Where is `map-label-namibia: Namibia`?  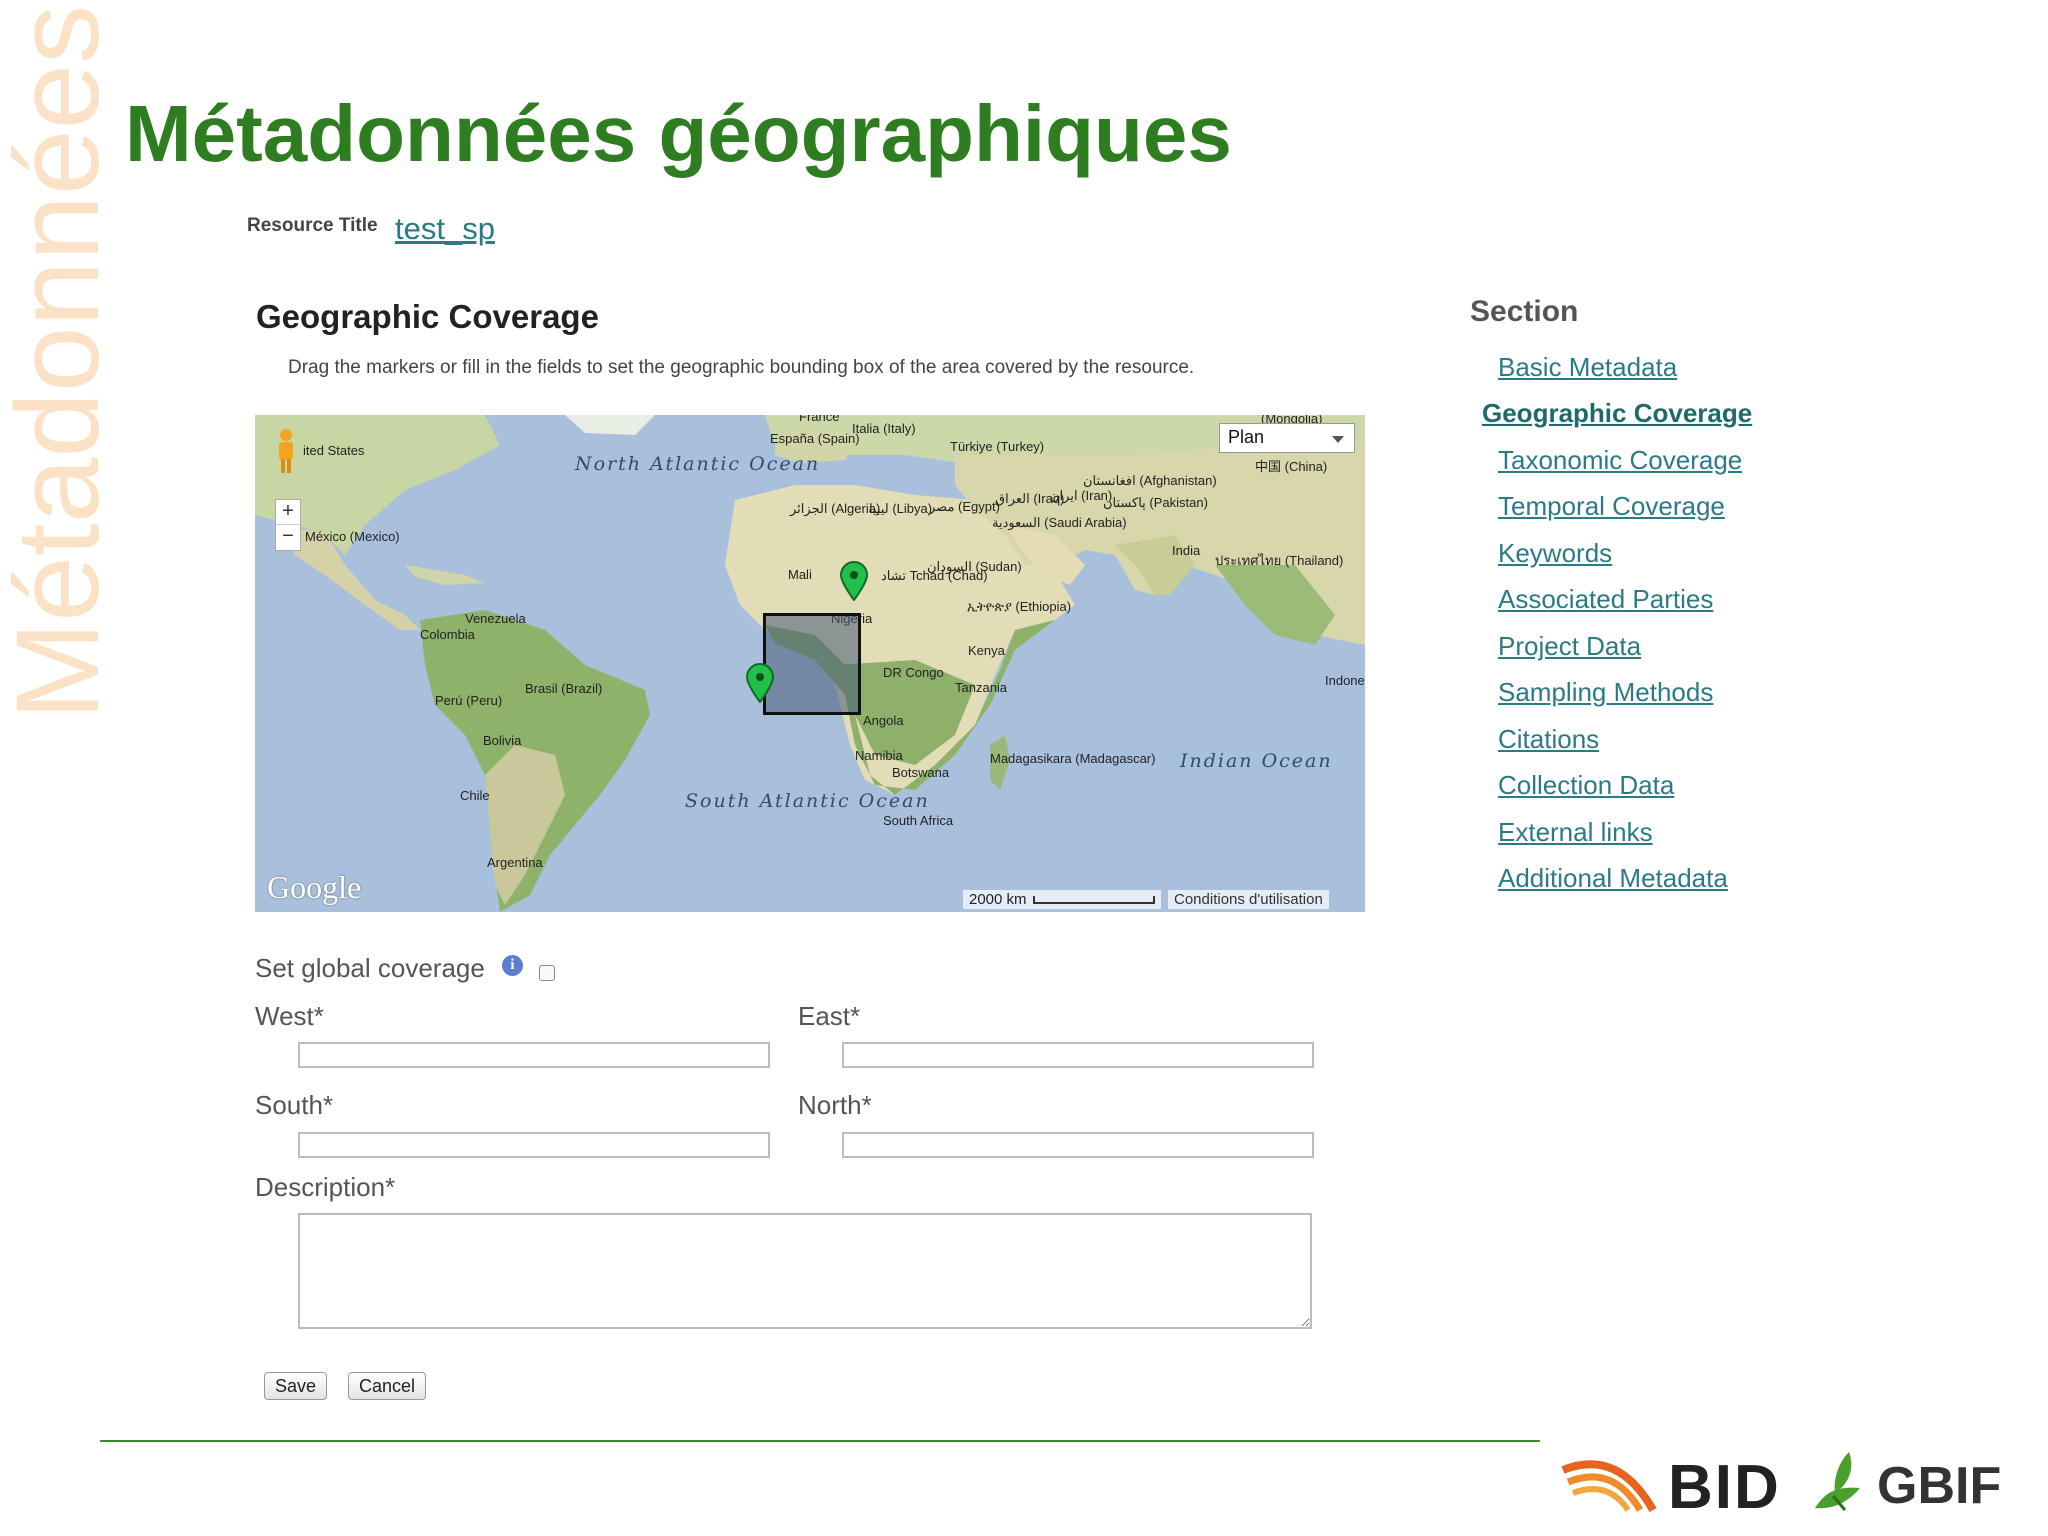
map-label-namibia: Namibia is located at coordinates (879, 755).